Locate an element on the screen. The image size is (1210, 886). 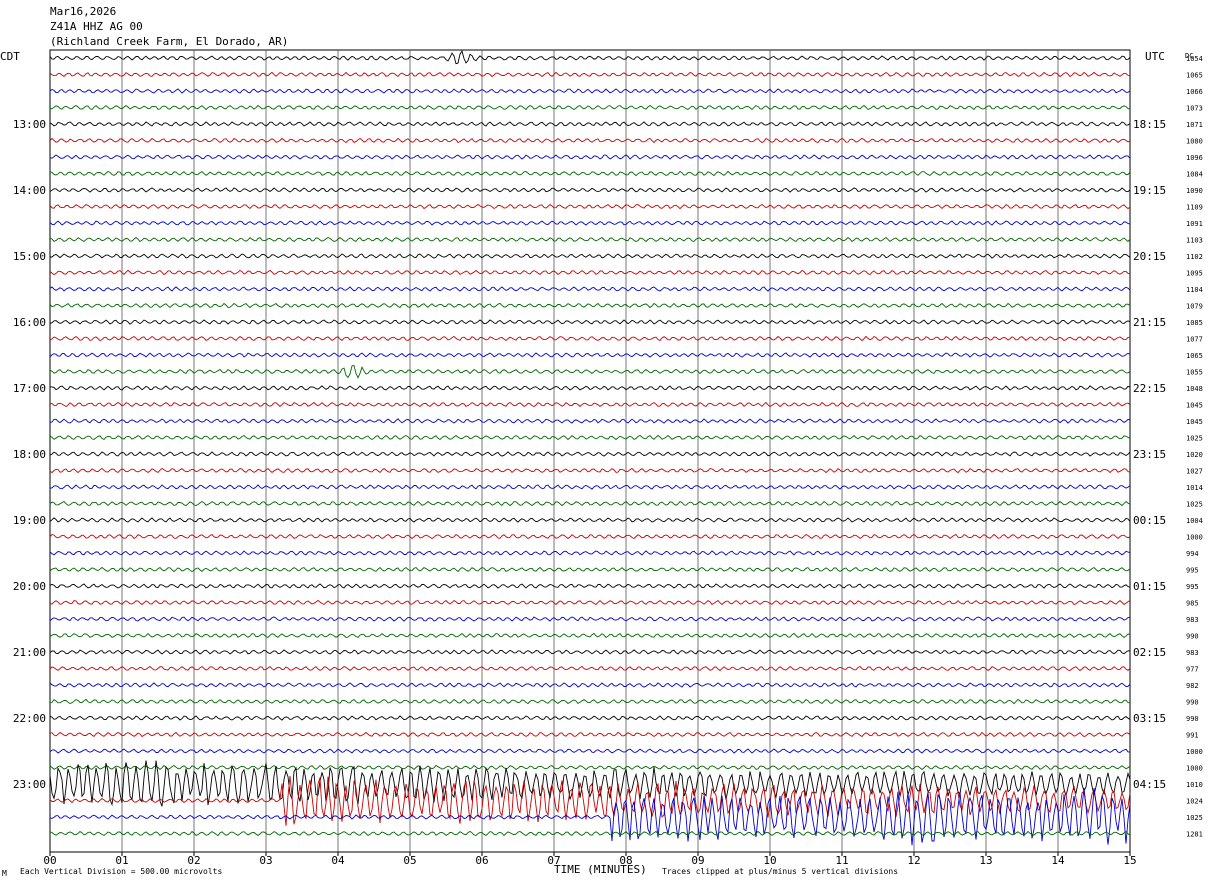
dc-offset-label: 977 is located at coordinates (1192, 670).